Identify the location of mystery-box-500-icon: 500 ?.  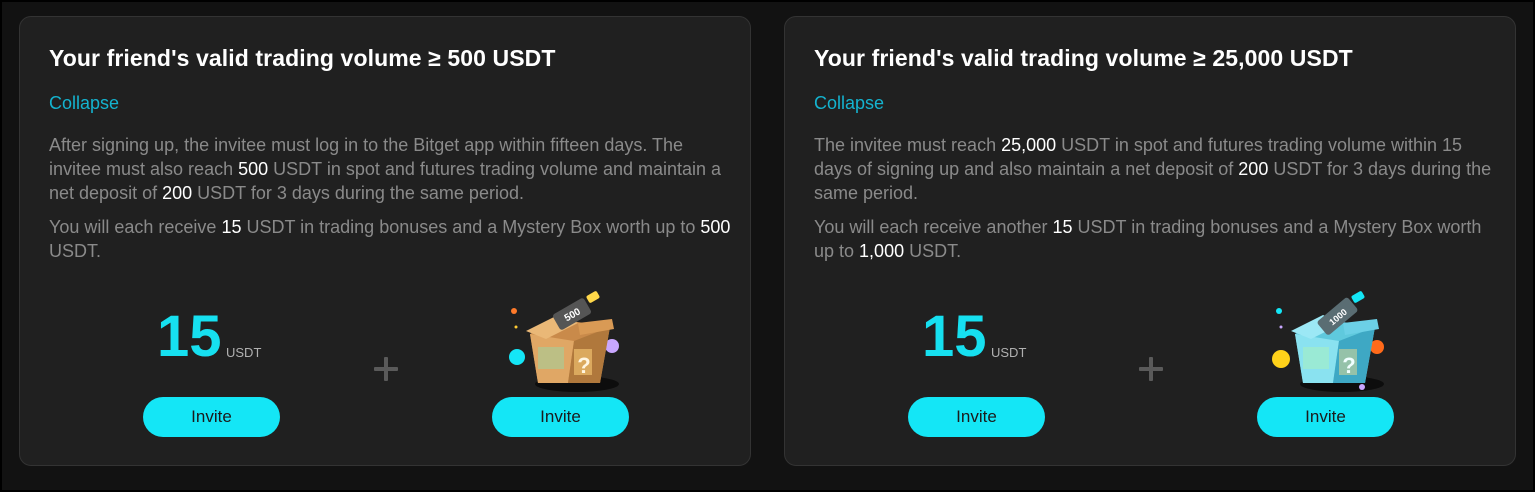
(564, 341).